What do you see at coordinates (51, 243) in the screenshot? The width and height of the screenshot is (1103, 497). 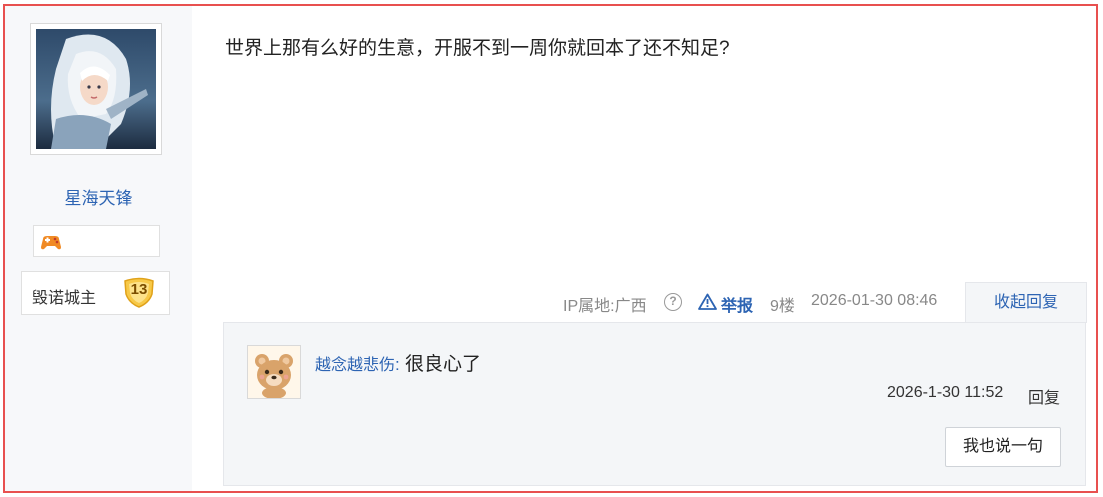 I see `gamepad-icon` at bounding box center [51, 243].